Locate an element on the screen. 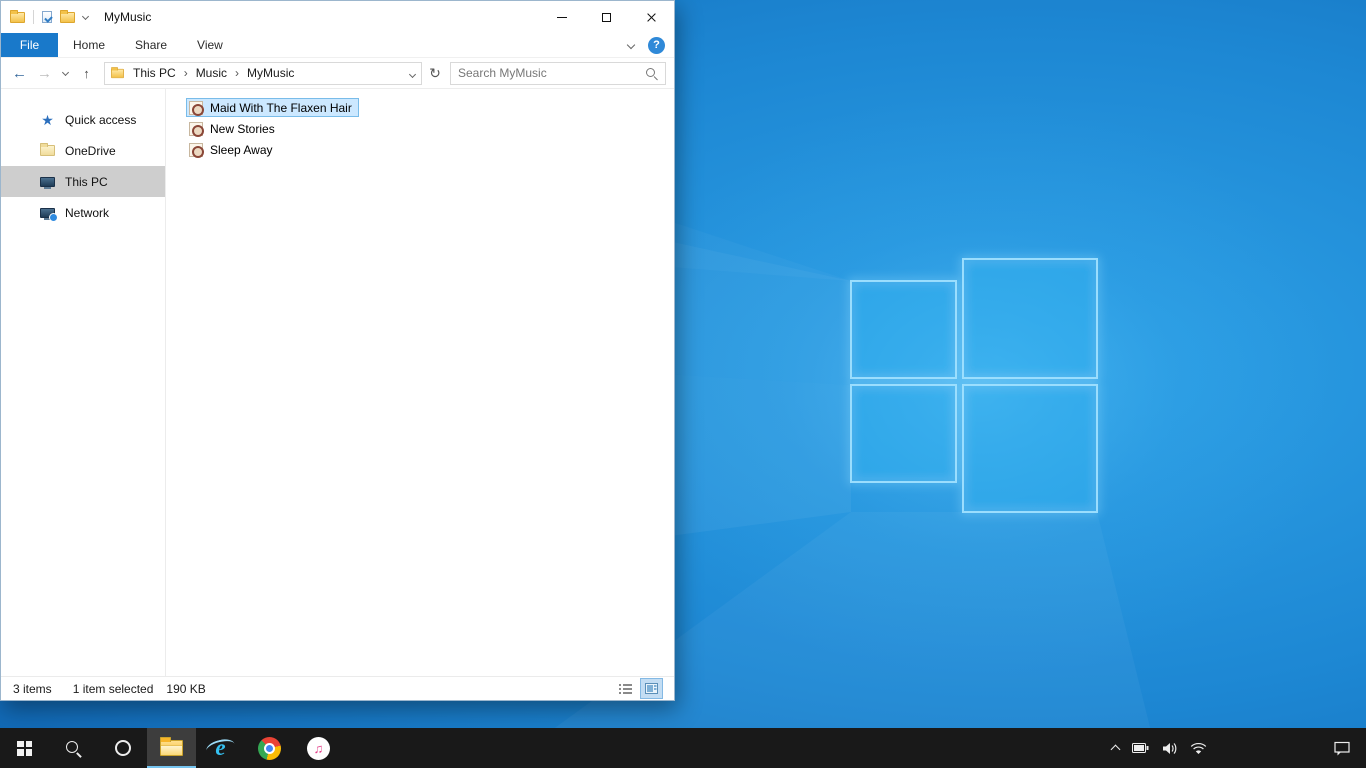 This screenshot has height=768, width=1366. titlebar: MyMusic is located at coordinates (337, 17).